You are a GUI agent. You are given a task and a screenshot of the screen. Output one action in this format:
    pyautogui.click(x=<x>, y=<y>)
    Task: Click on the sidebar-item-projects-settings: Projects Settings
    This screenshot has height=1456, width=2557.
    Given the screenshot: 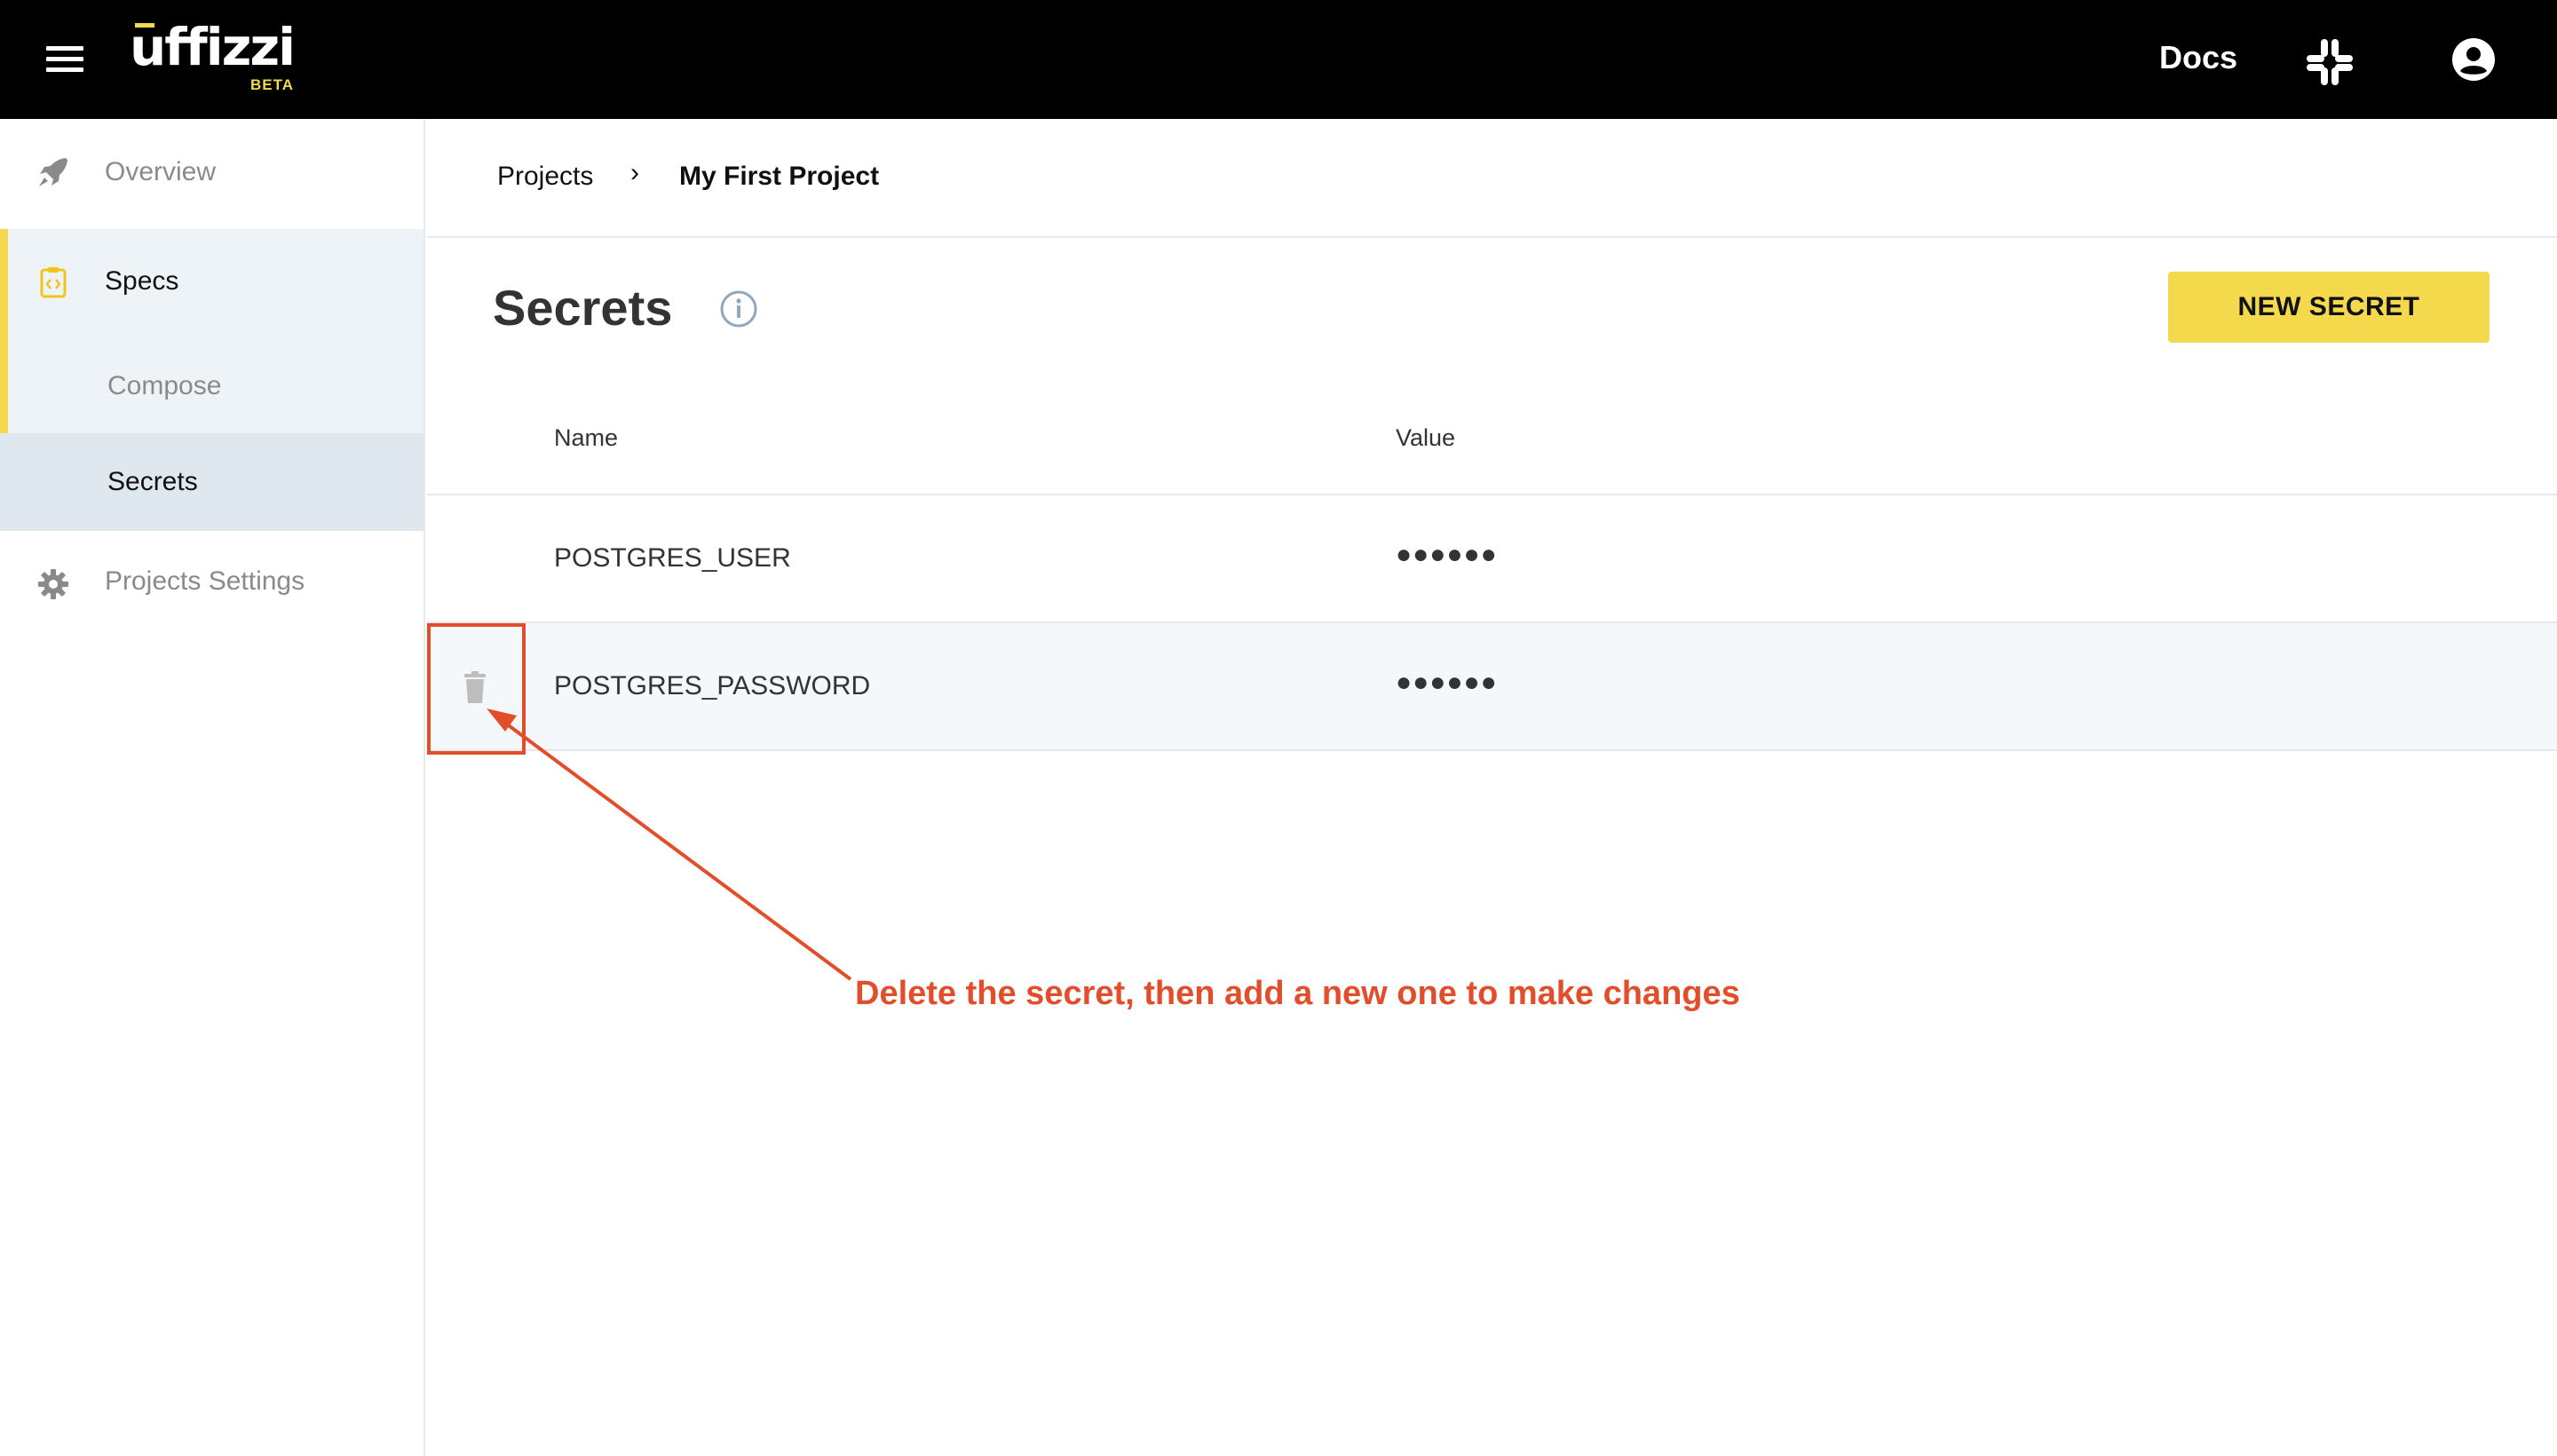 What is the action you would take?
    pyautogui.click(x=212, y=586)
    